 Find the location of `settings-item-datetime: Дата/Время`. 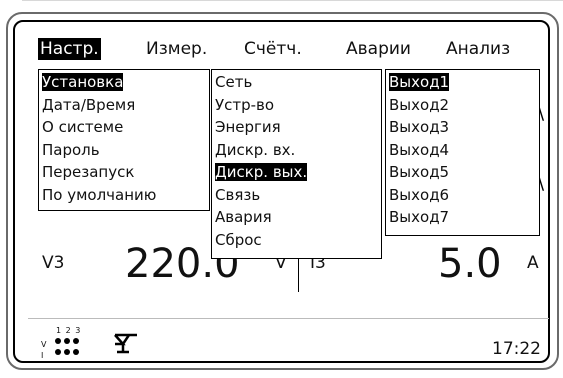

settings-item-datetime: Дата/Время is located at coordinates (88, 105).